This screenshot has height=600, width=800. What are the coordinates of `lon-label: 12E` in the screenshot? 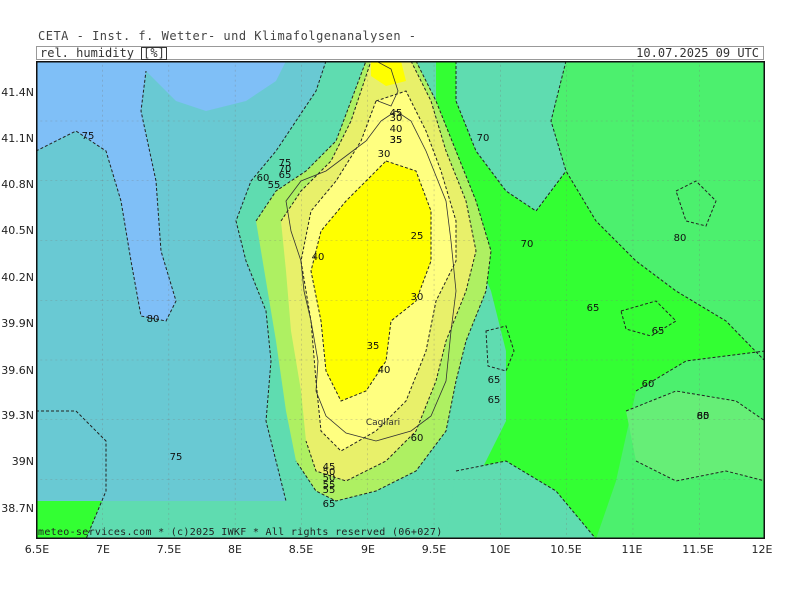 It's located at (762, 549).